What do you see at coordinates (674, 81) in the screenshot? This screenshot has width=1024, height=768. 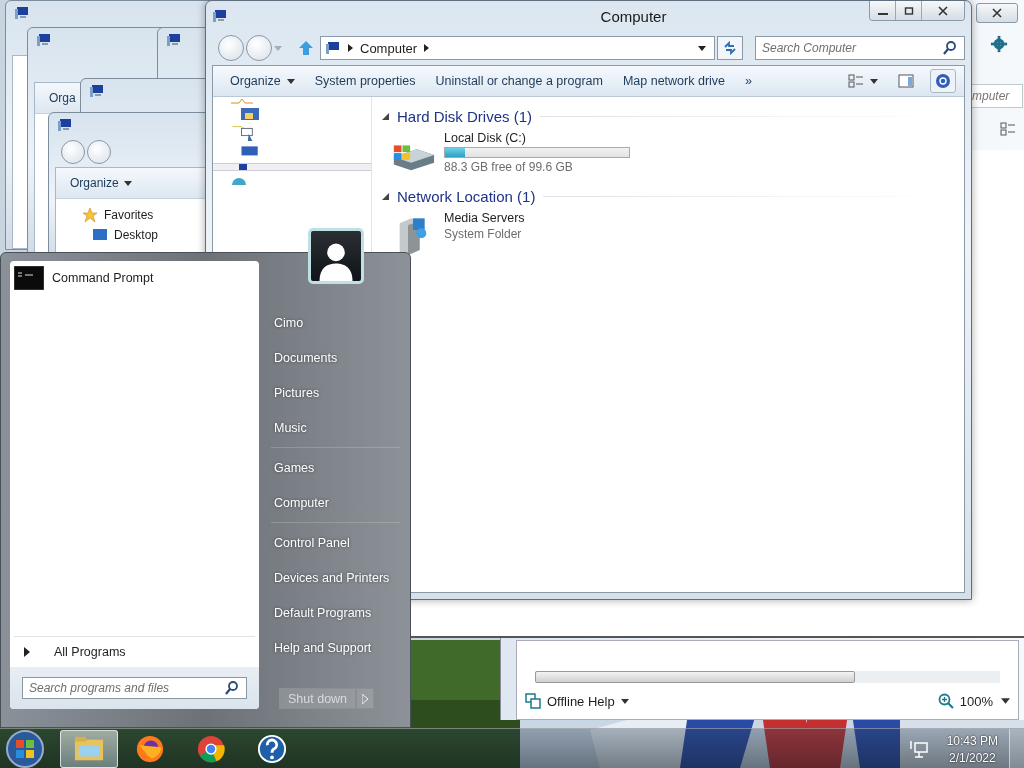 I see `command-button: Map network drive` at bounding box center [674, 81].